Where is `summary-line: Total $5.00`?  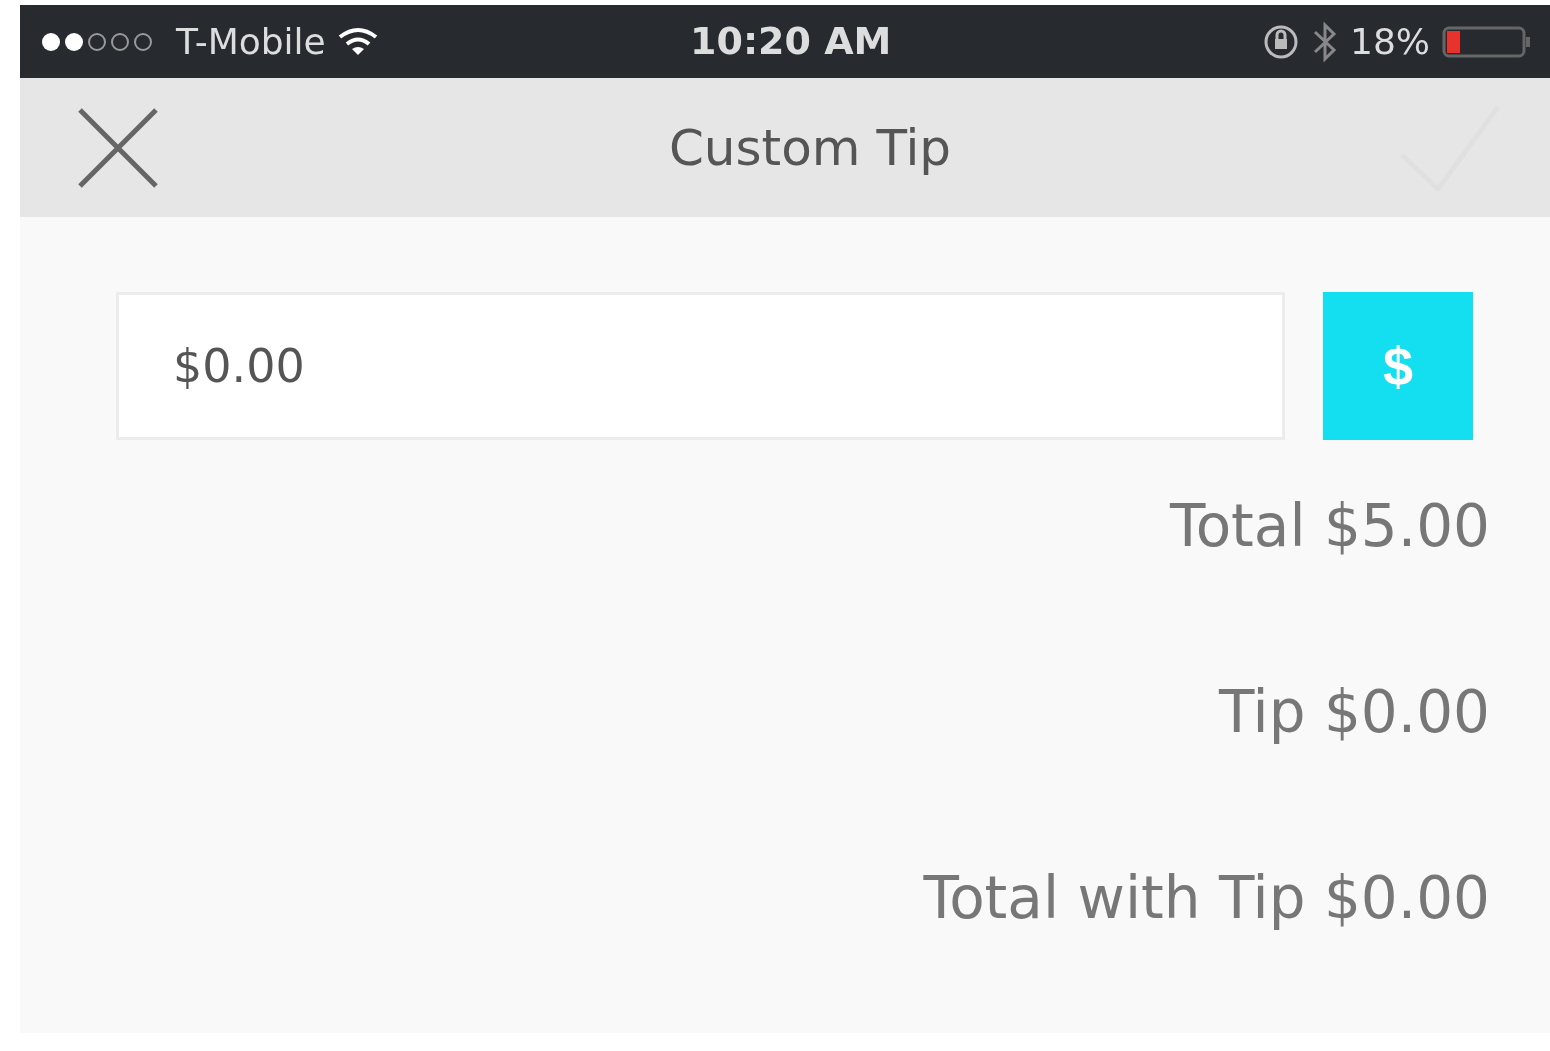 summary-line: Total $5.00 is located at coordinates (1330, 526).